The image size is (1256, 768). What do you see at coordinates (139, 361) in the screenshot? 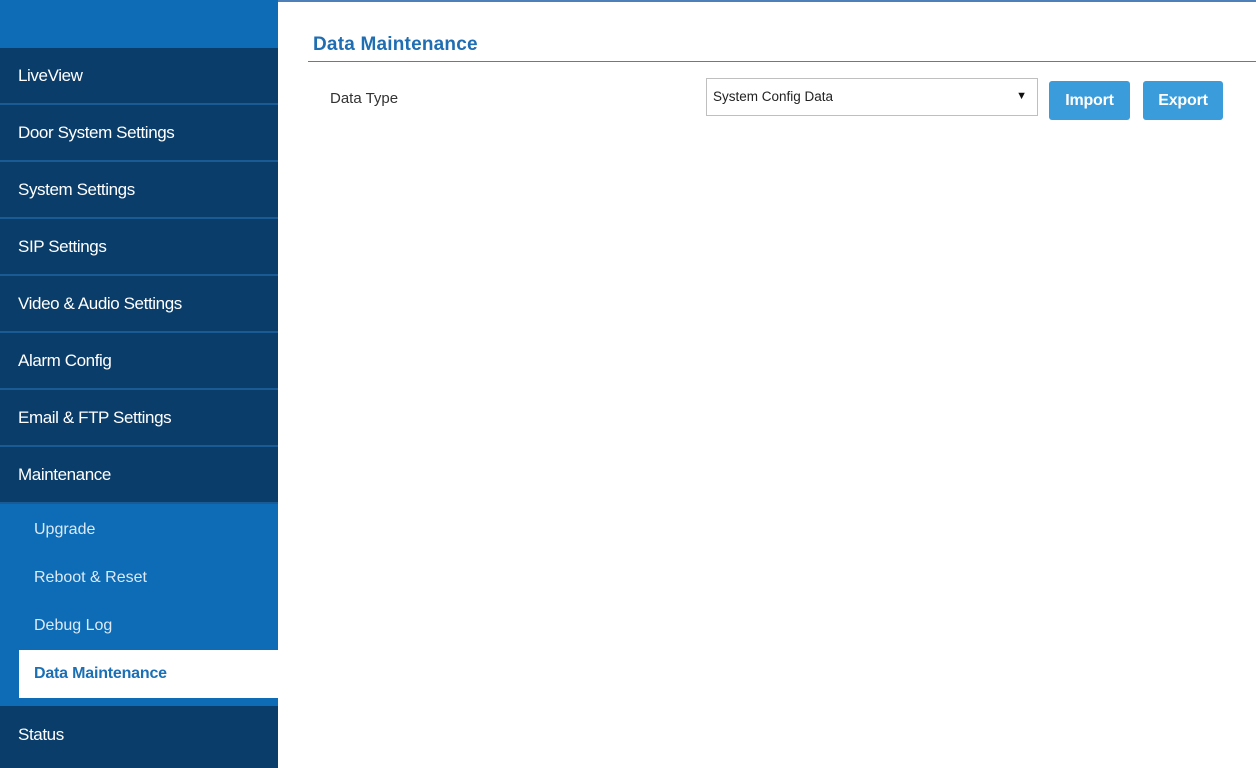
I see `sidebar-item-alarm-config: Alarm Config` at bounding box center [139, 361].